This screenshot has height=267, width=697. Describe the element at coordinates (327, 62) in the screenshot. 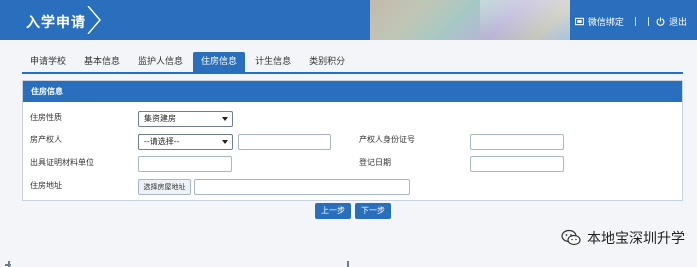

I see `tab-category-points: 类别积分` at that location.